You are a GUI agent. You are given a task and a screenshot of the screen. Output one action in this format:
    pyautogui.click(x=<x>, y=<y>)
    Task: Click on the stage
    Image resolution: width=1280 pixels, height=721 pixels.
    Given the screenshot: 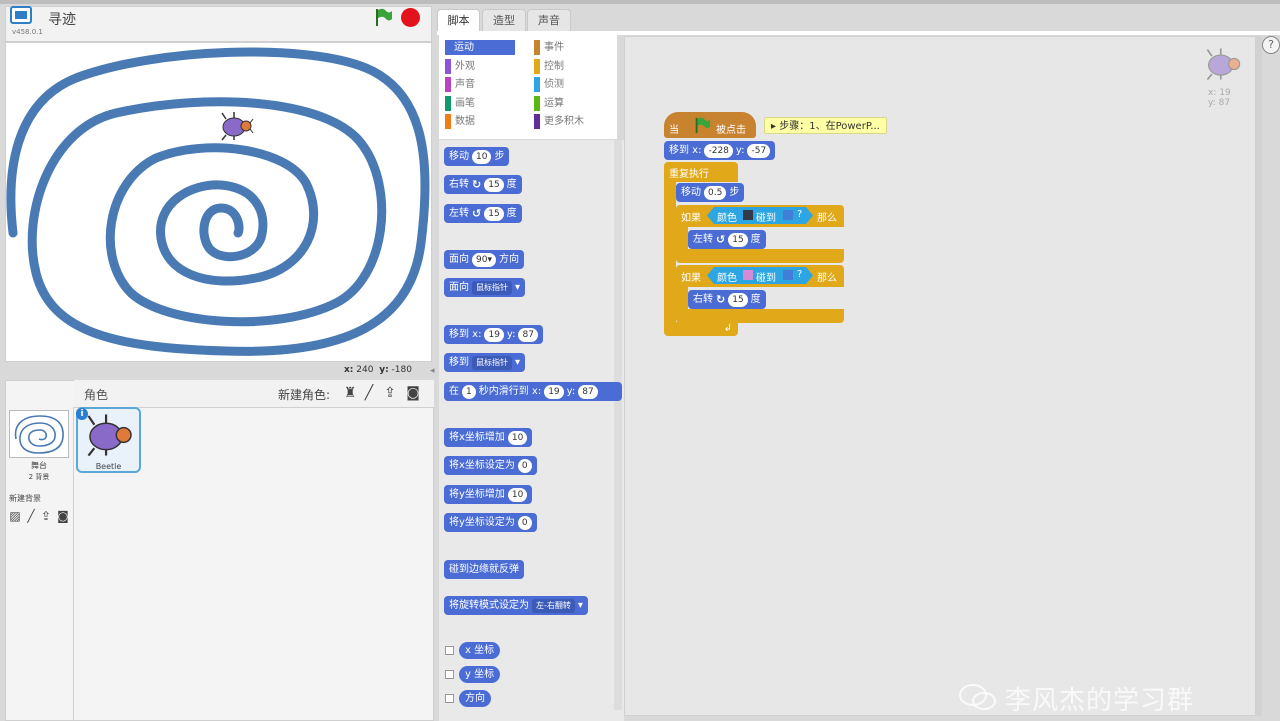 What is the action you would take?
    pyautogui.click(x=218, y=202)
    